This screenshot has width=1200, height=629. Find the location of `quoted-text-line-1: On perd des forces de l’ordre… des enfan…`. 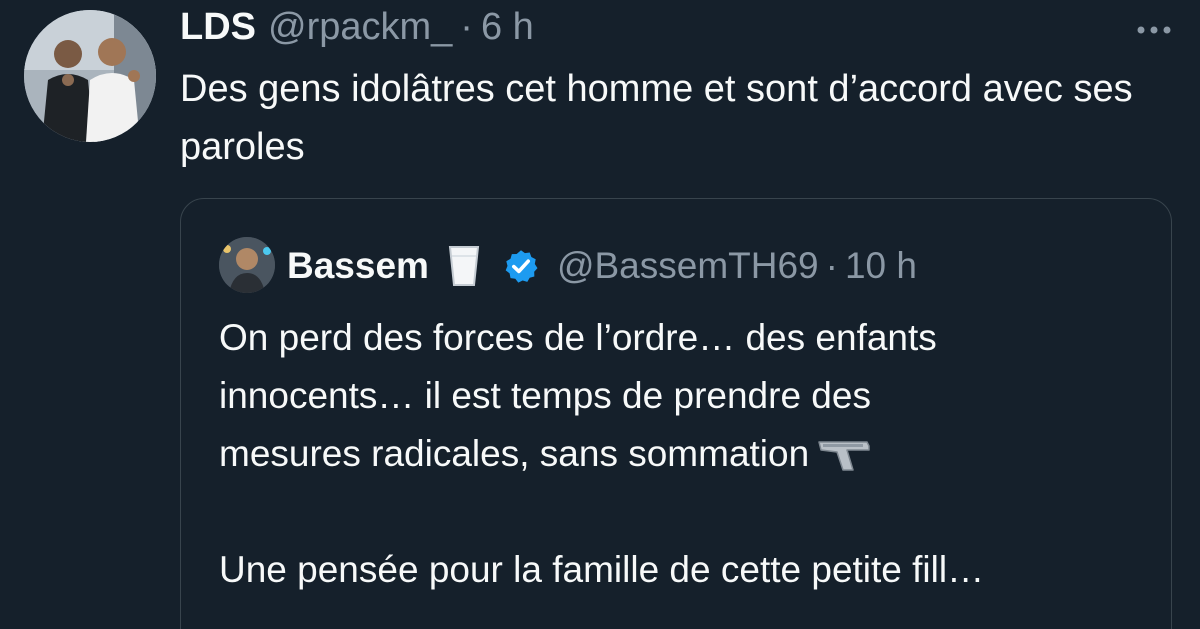

quoted-text-line-1: On perd des forces de l’ordre… des enfan… is located at coordinates (578, 337).